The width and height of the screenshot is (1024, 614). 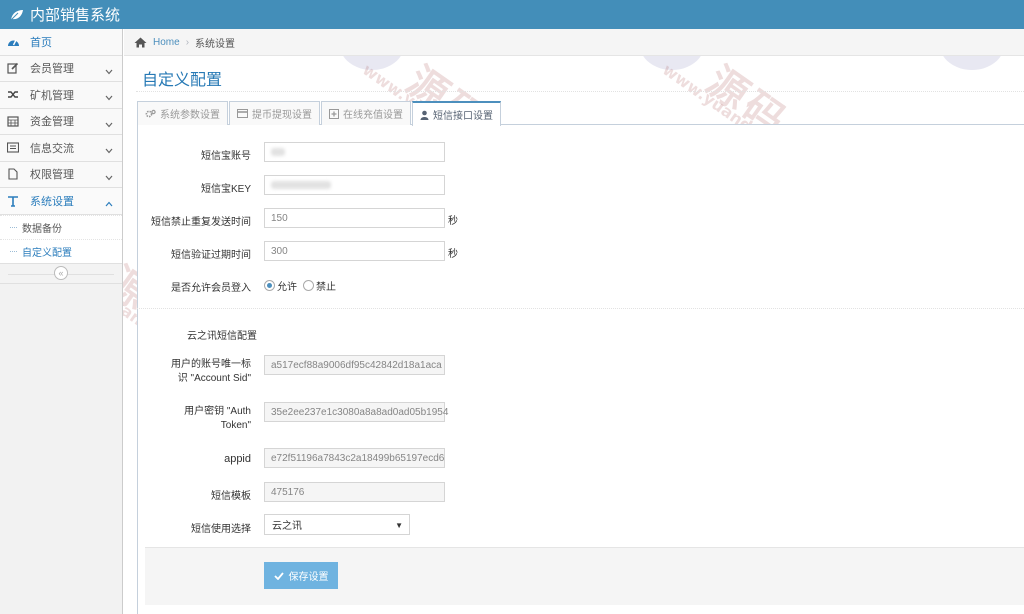 I want to click on tab-sms-interface: 短信接口设置, so click(x=456, y=113).